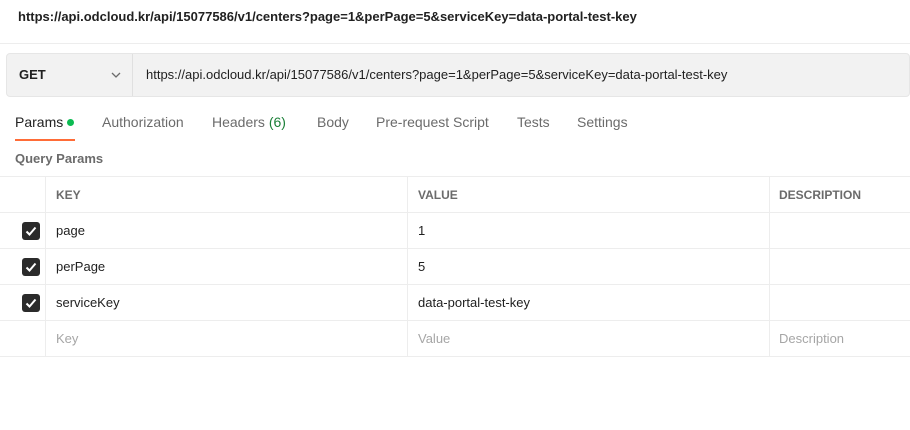 This screenshot has width=910, height=430. What do you see at coordinates (602, 122) in the screenshot?
I see `tab-settings: Settings` at bounding box center [602, 122].